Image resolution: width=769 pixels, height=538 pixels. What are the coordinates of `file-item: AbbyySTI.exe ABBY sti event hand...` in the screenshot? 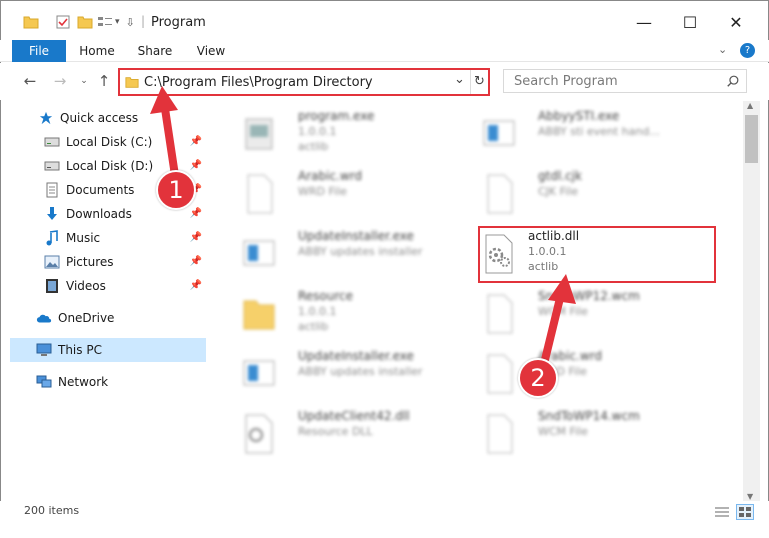 It's located at (578, 131).